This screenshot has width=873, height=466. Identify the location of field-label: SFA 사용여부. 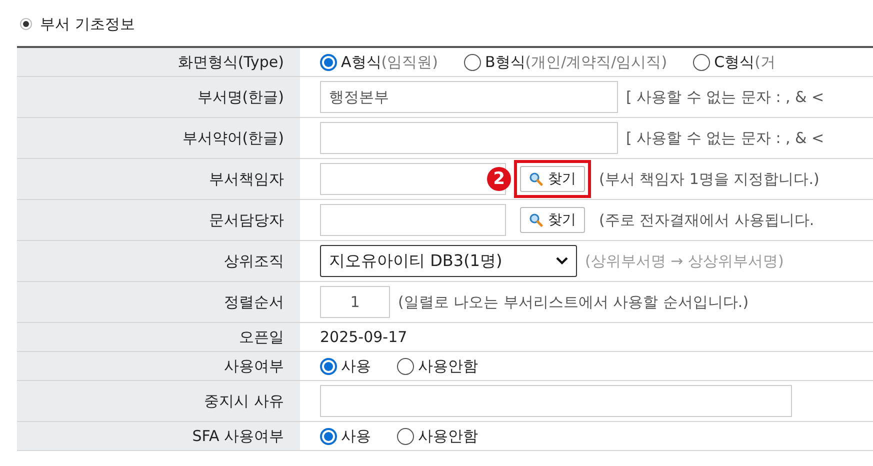
(238, 436).